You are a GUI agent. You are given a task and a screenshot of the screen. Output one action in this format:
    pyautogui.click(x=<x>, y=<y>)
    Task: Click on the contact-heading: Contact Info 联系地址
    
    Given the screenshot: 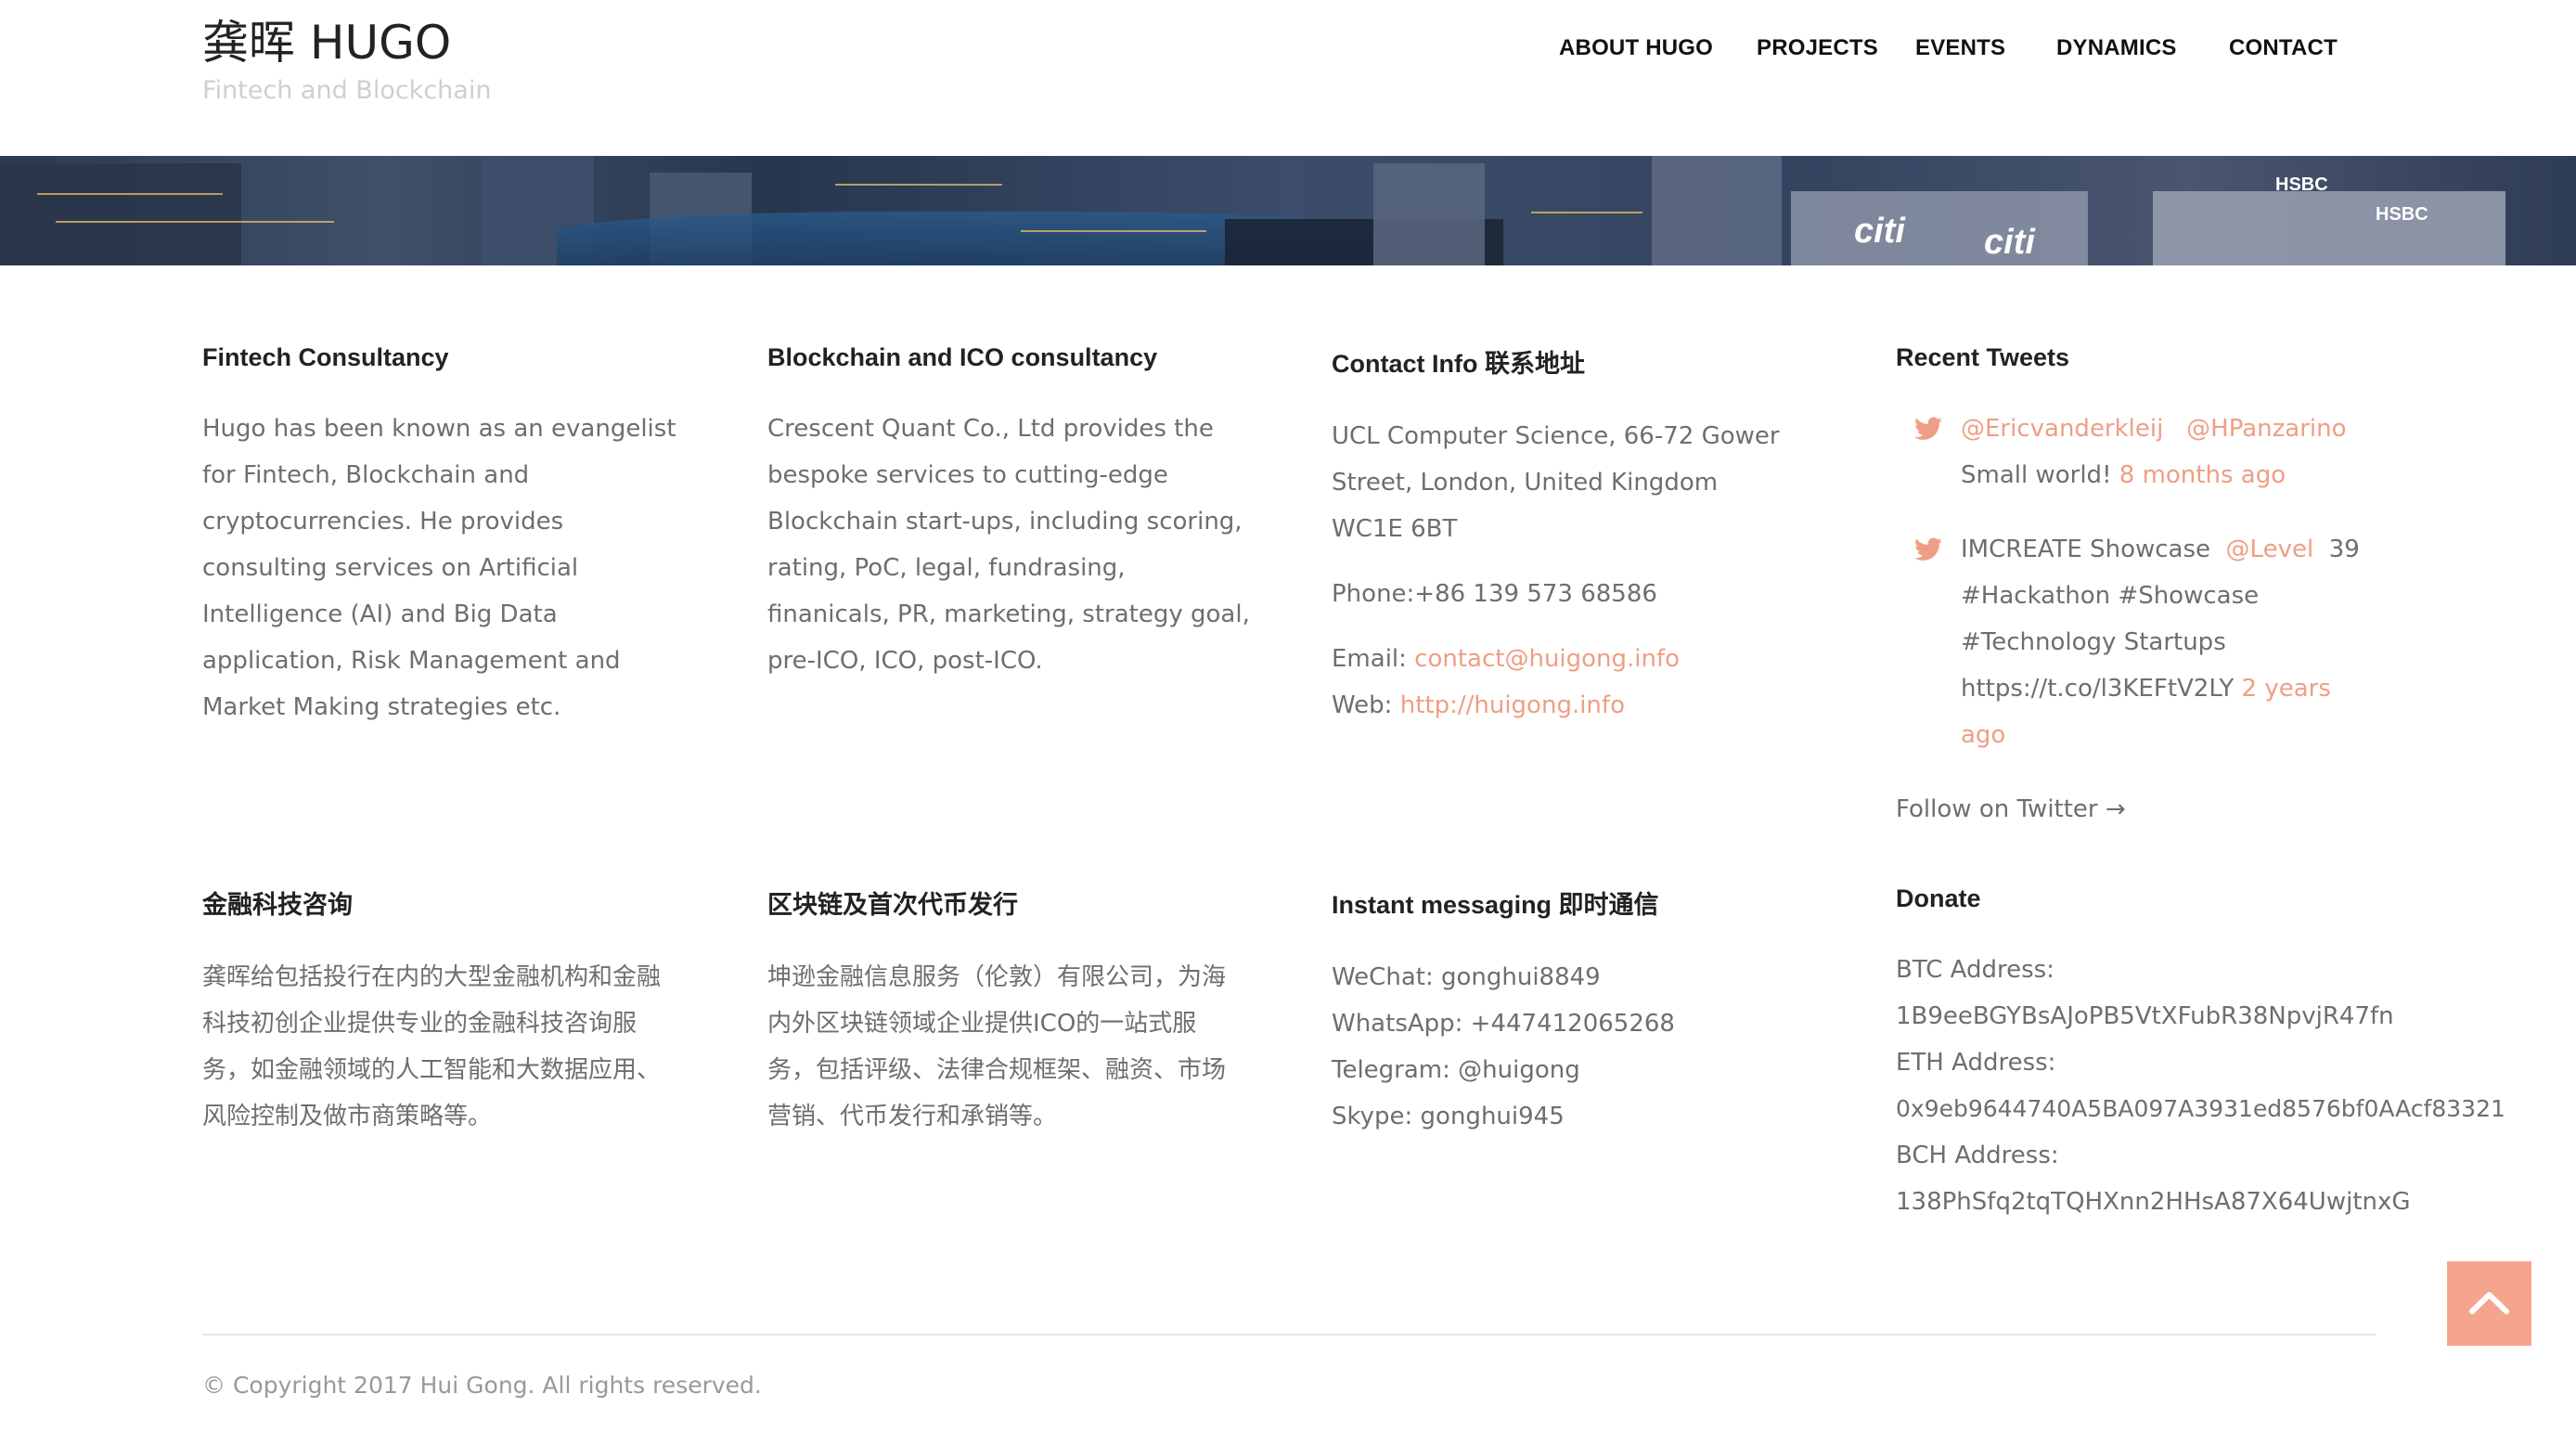 What is the action you would take?
    pyautogui.click(x=1458, y=364)
    